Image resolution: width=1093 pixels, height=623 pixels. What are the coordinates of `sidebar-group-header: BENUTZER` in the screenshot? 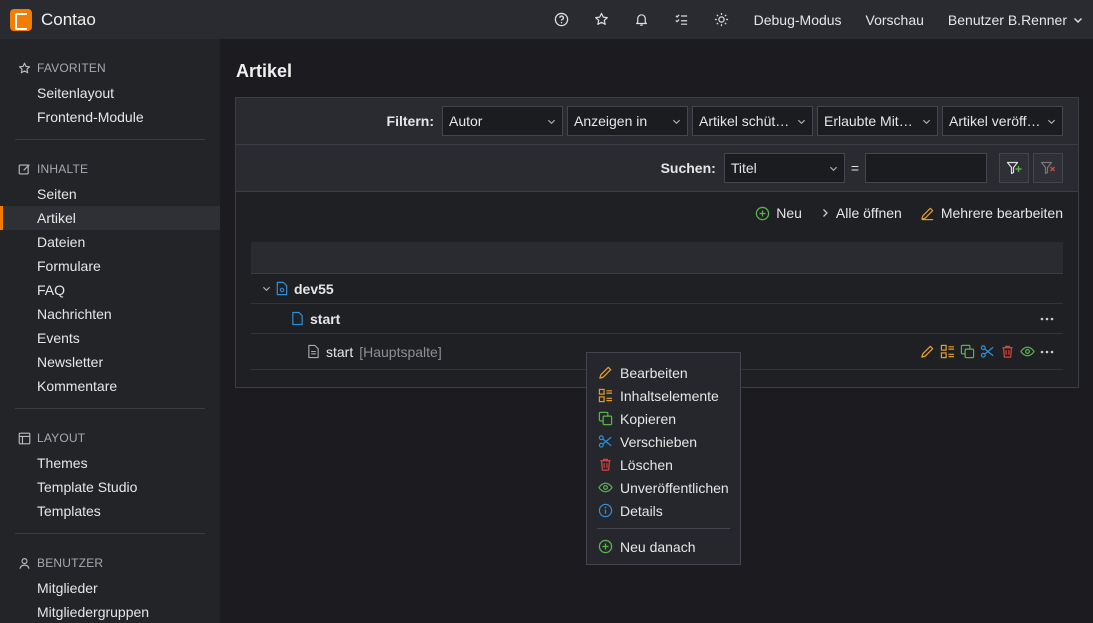 It's located at (110, 563).